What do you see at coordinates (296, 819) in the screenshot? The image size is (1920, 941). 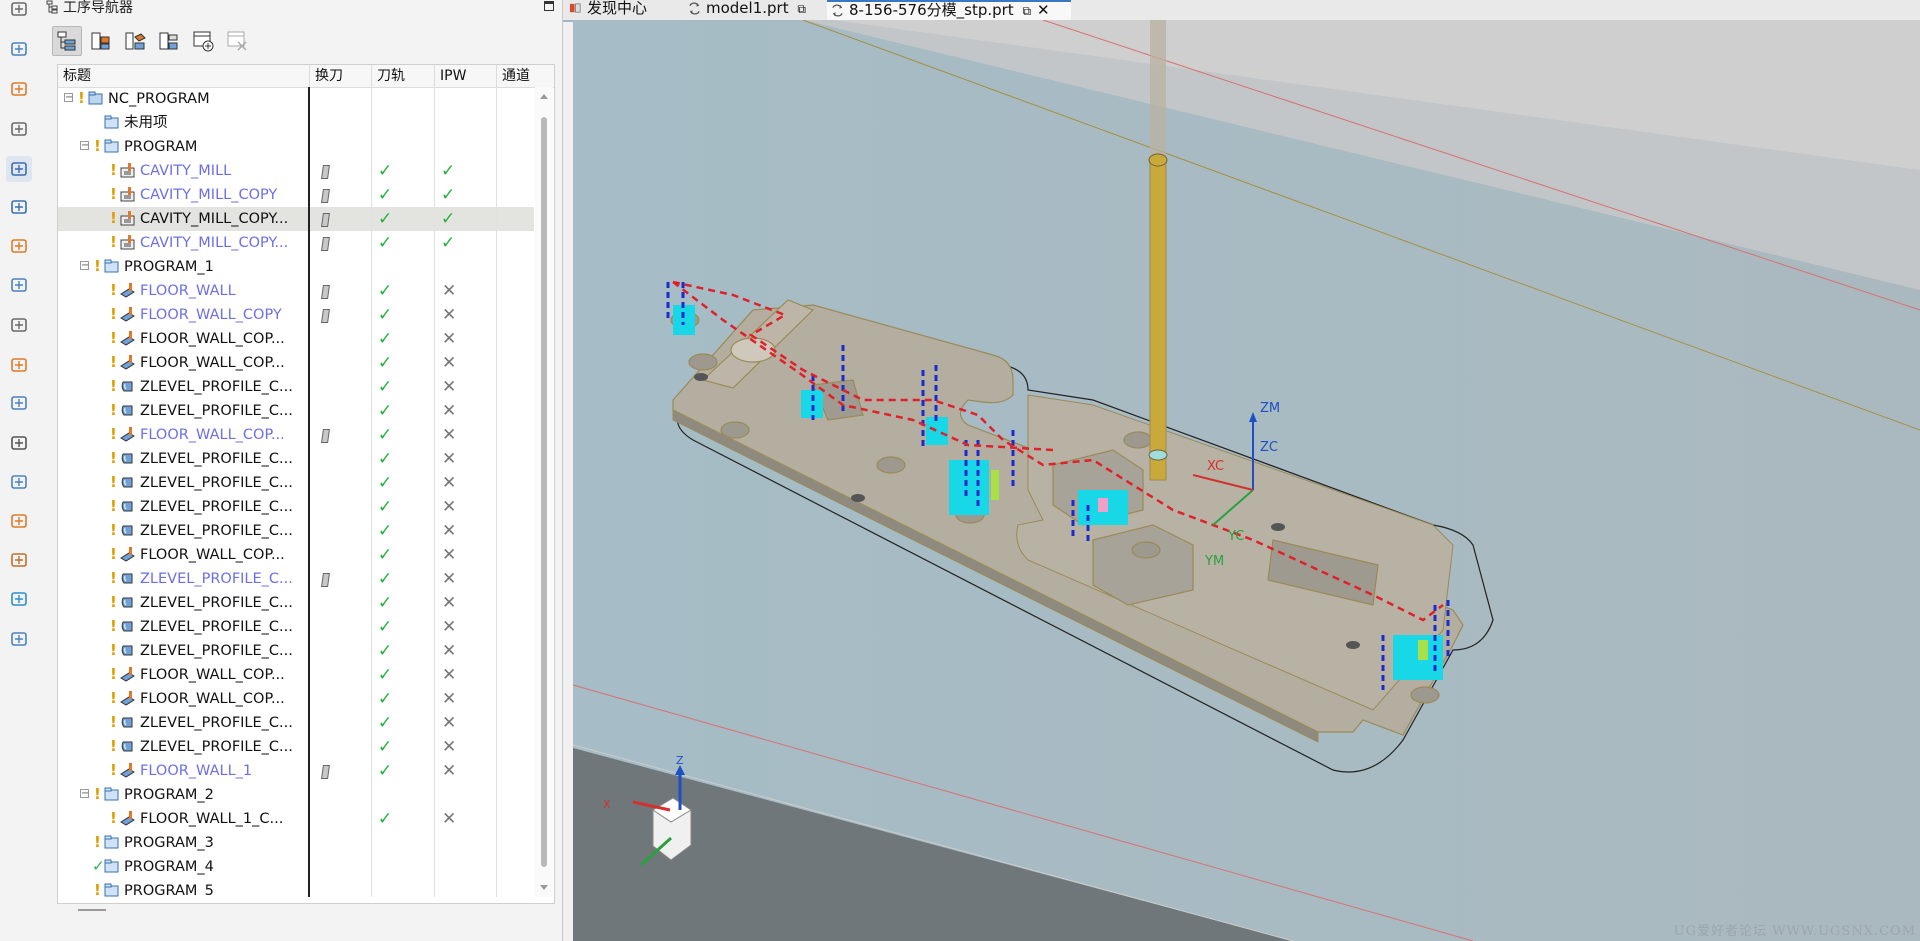 I see `tree-row: ! FLOOR_WALL_1_C... ✓ ✕` at bounding box center [296, 819].